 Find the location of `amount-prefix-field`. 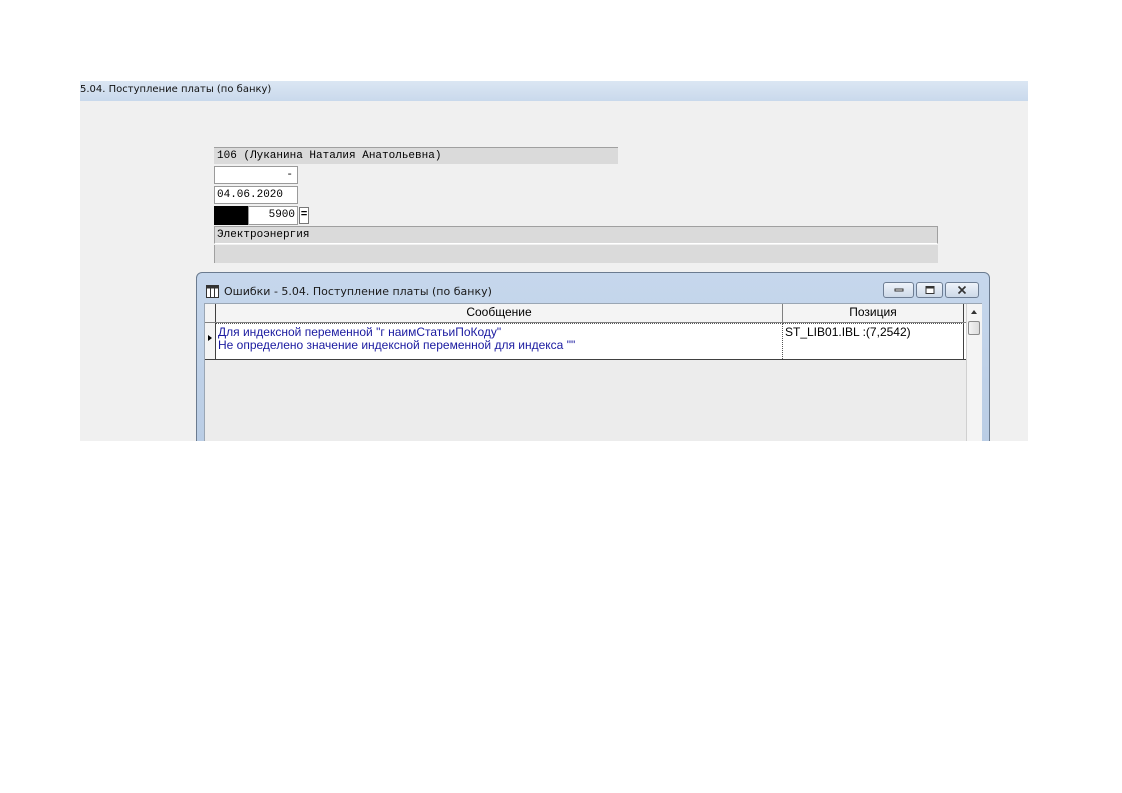

amount-prefix-field is located at coordinates (231, 215).